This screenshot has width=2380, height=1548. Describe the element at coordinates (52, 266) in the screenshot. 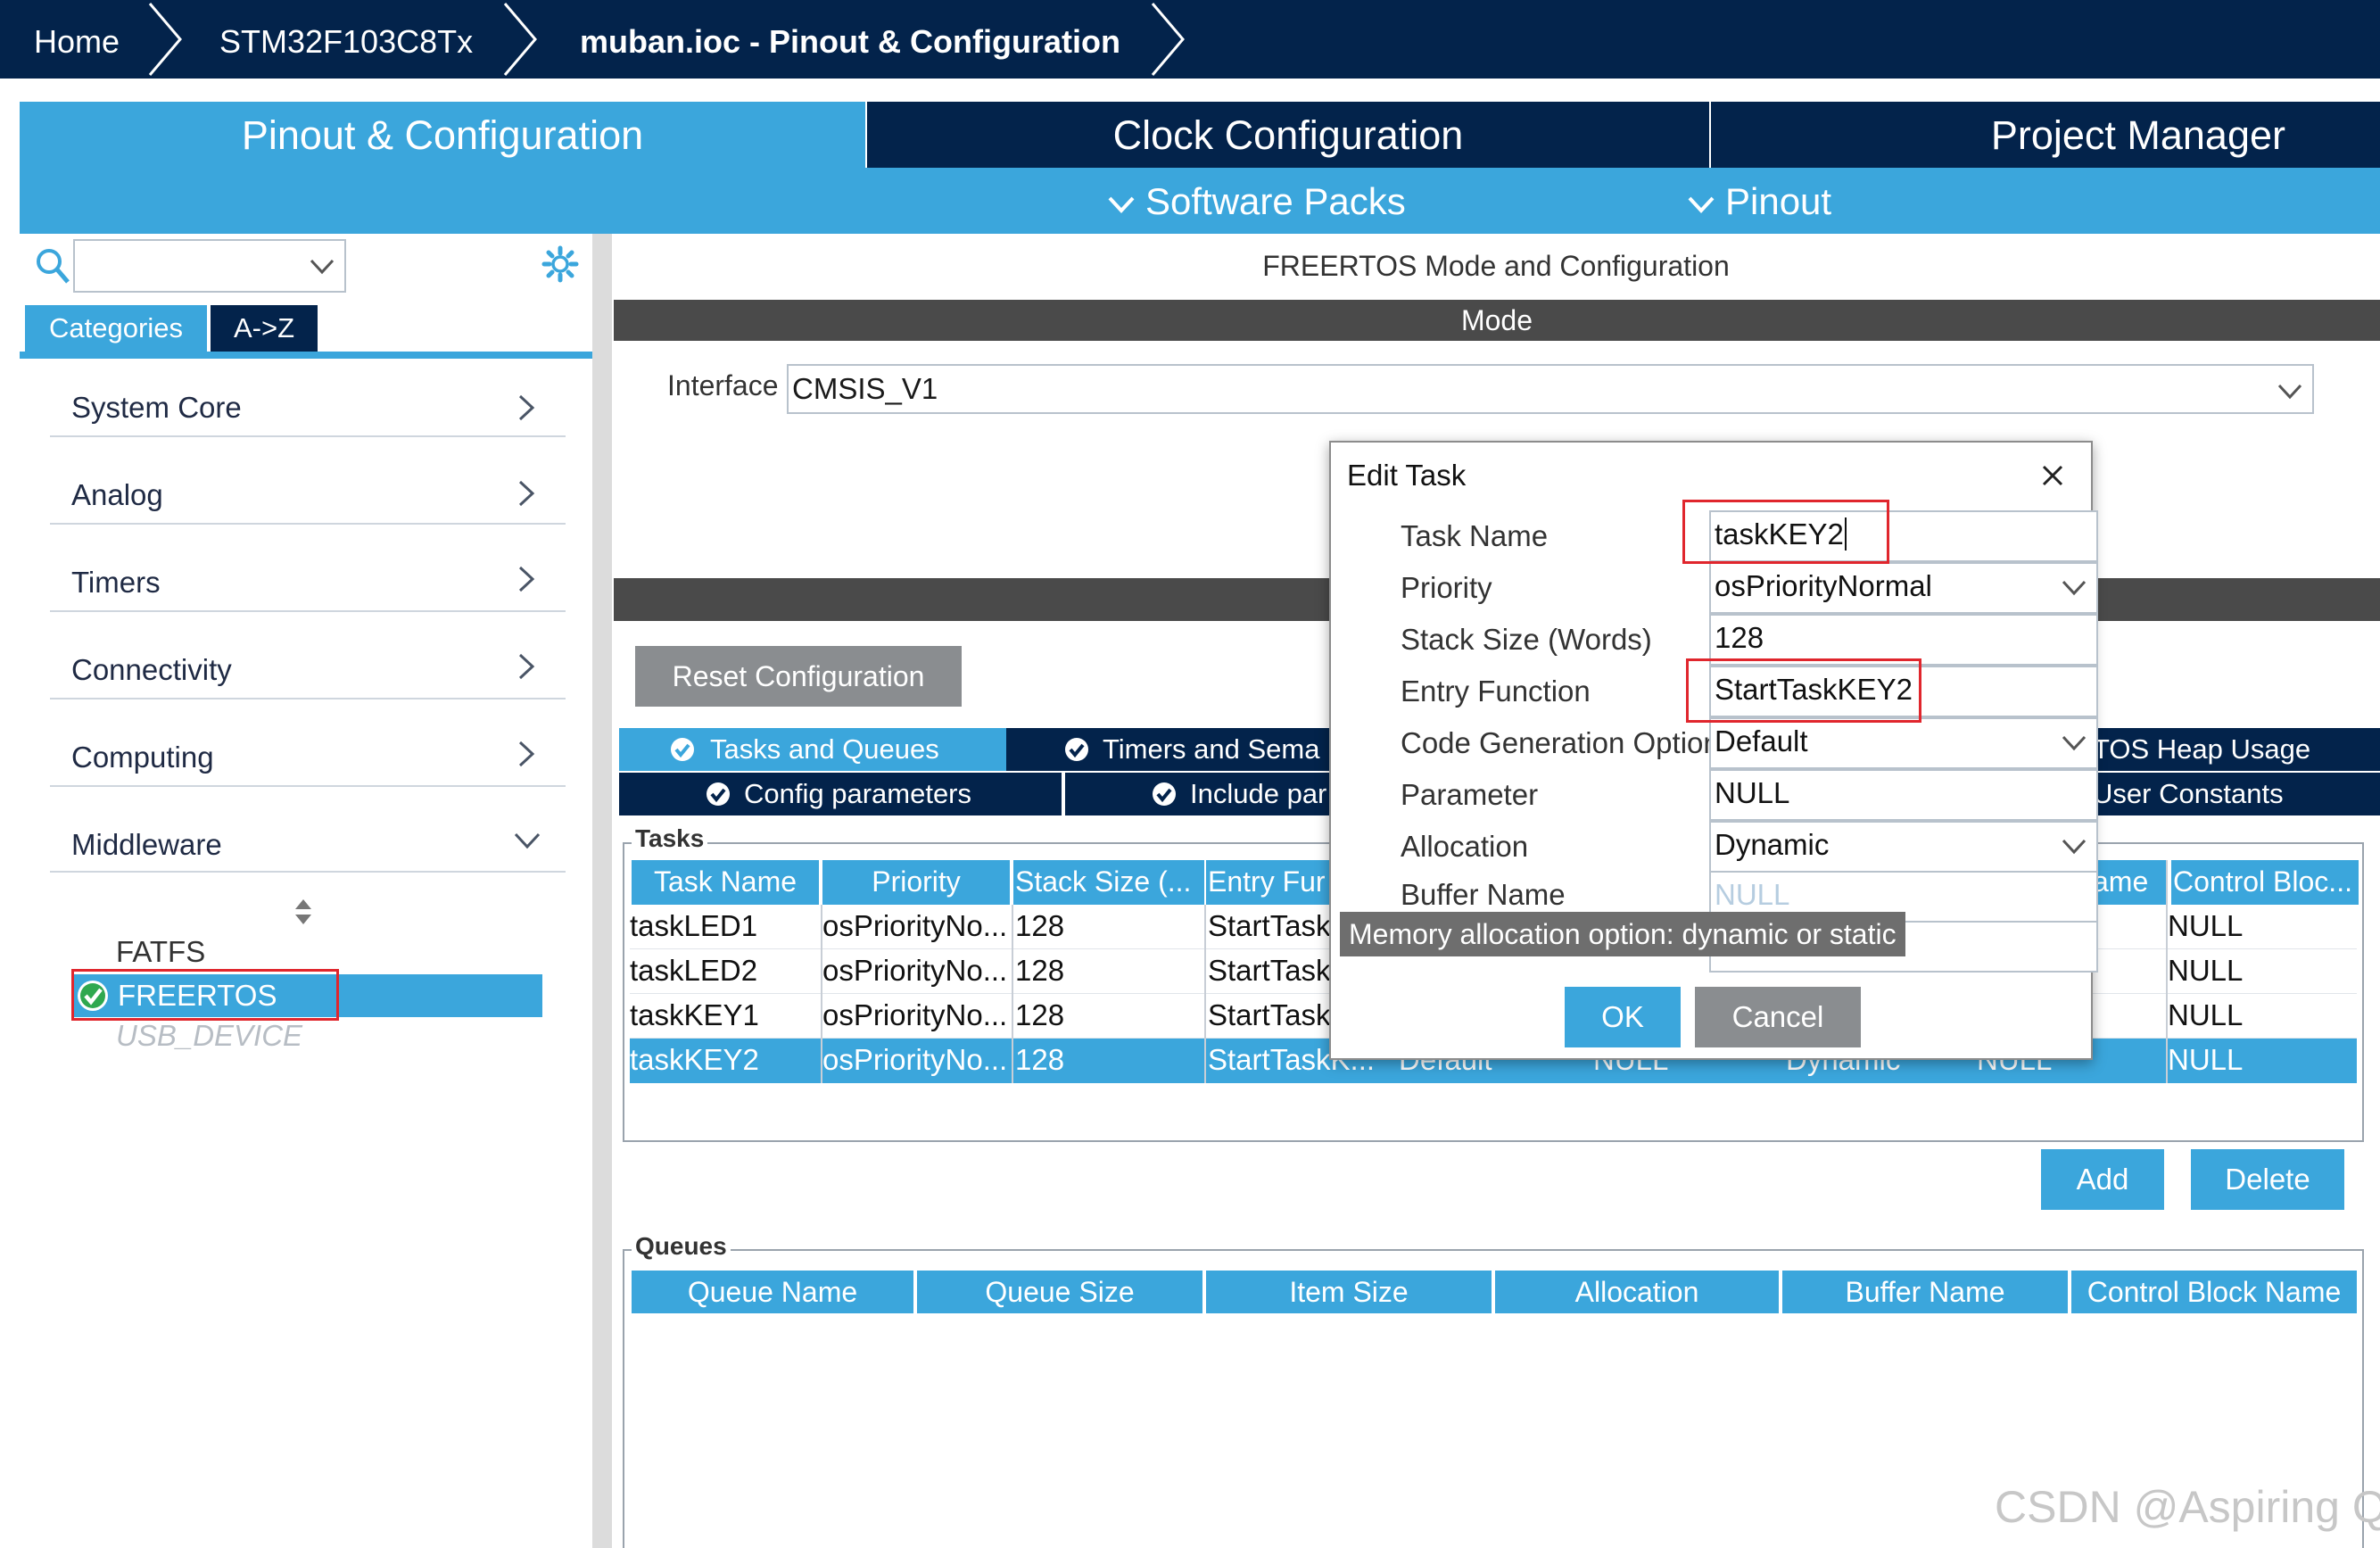

I see `search-icon` at that location.